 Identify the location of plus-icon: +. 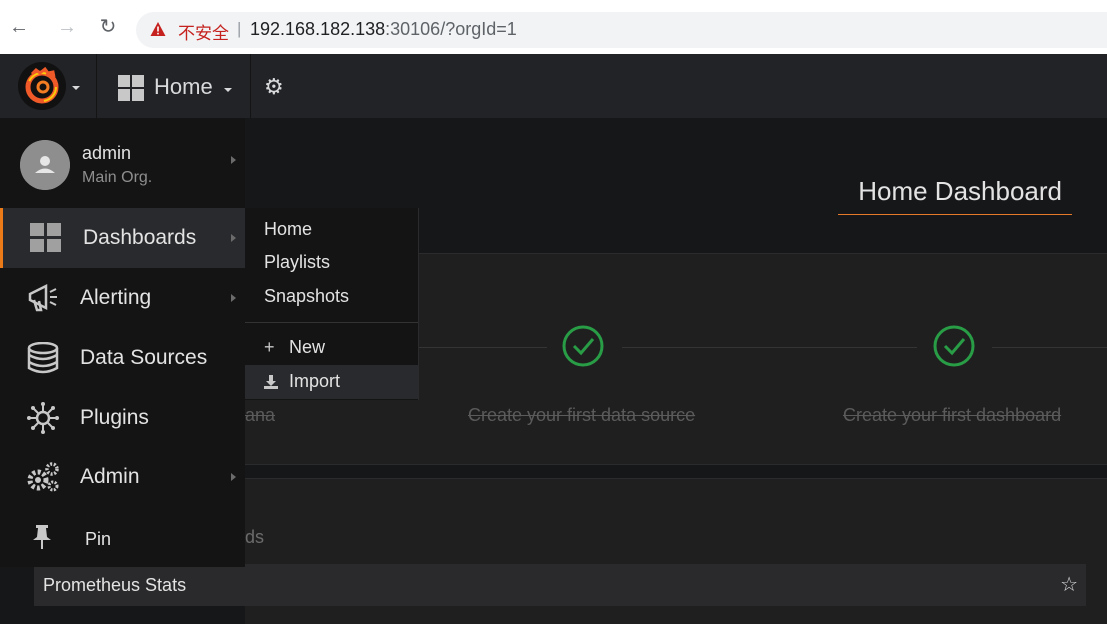
(269, 347).